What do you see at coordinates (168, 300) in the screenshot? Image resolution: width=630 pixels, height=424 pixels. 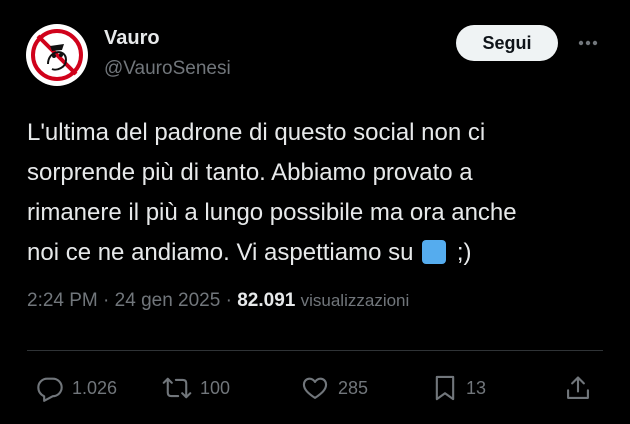 I see `tweet-date: 24 gen 2025` at bounding box center [168, 300].